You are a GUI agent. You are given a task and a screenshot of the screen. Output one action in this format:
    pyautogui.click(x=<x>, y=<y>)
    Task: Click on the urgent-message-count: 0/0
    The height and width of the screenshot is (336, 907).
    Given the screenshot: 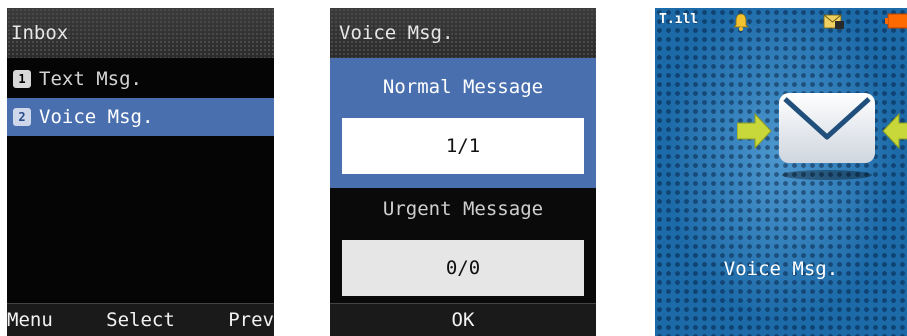 What is the action you would take?
    pyautogui.click(x=463, y=268)
    